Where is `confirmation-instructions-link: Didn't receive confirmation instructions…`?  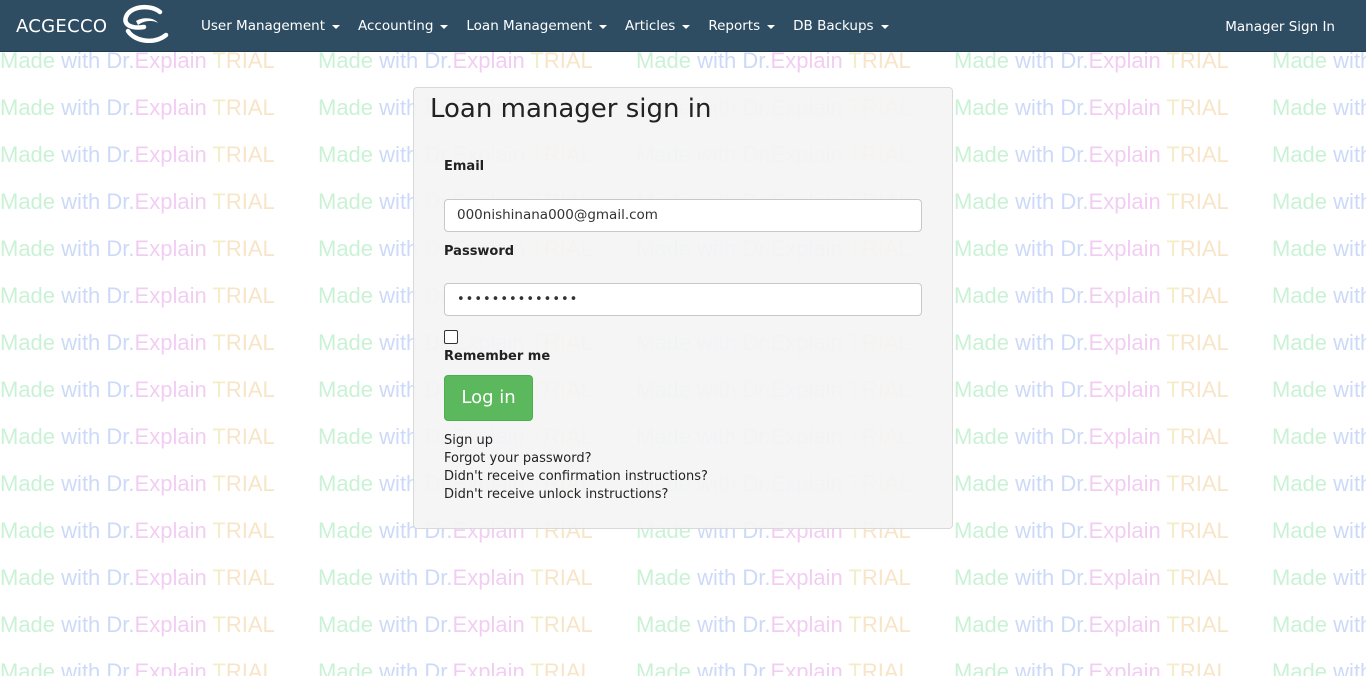 confirmation-instructions-link: Didn't receive confirmation instructions… is located at coordinates (576, 477).